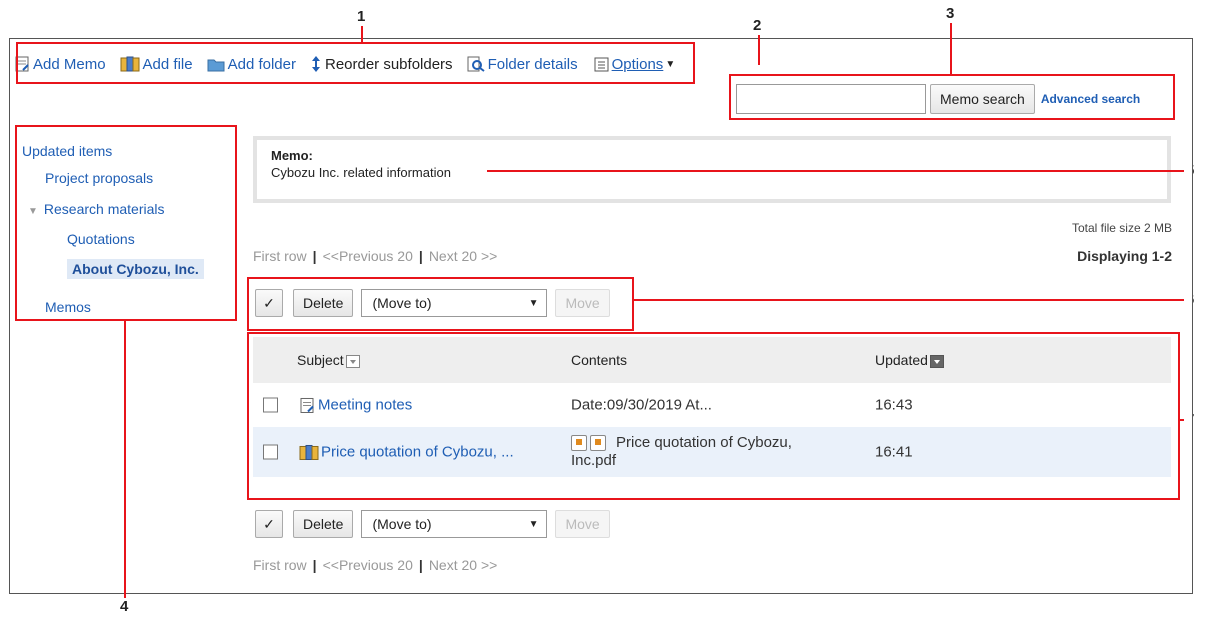 This screenshot has width=1210, height=617. Describe the element at coordinates (361, 16) in the screenshot. I see `callout-1: 1` at that location.